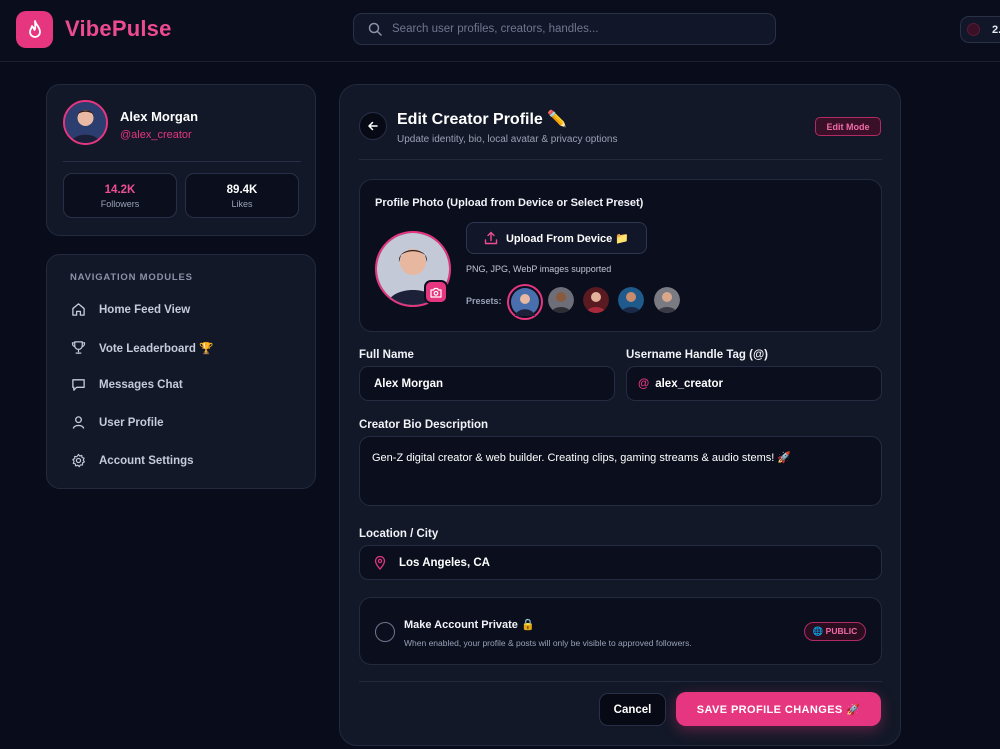 This screenshot has height=749, width=1000. I want to click on save-profile-button: SAVE PROFILE CHANGES 🚀, so click(778, 709).